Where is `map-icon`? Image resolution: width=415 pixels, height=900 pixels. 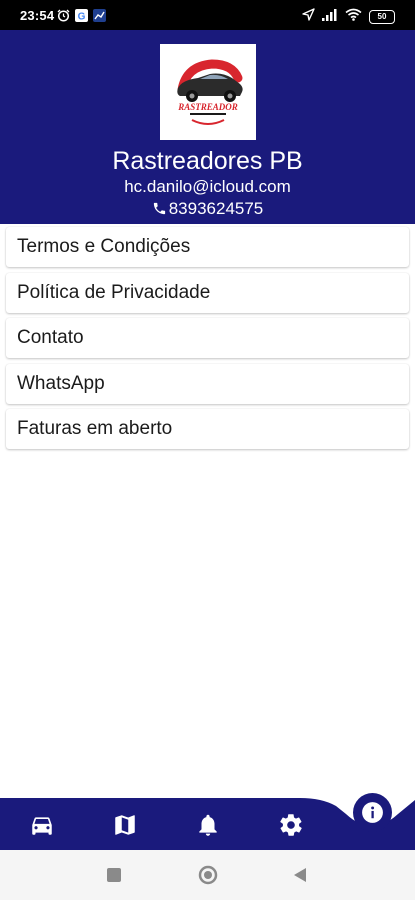
map-icon is located at coordinates (125, 828).